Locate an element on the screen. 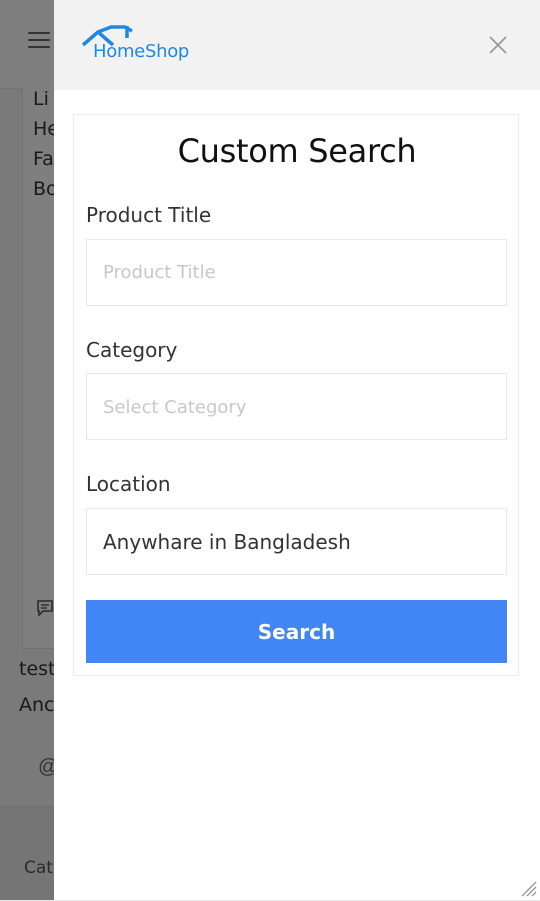 This screenshot has width=540, height=901. location-select-value: Anywhare in Bangladesh is located at coordinates (227, 542).